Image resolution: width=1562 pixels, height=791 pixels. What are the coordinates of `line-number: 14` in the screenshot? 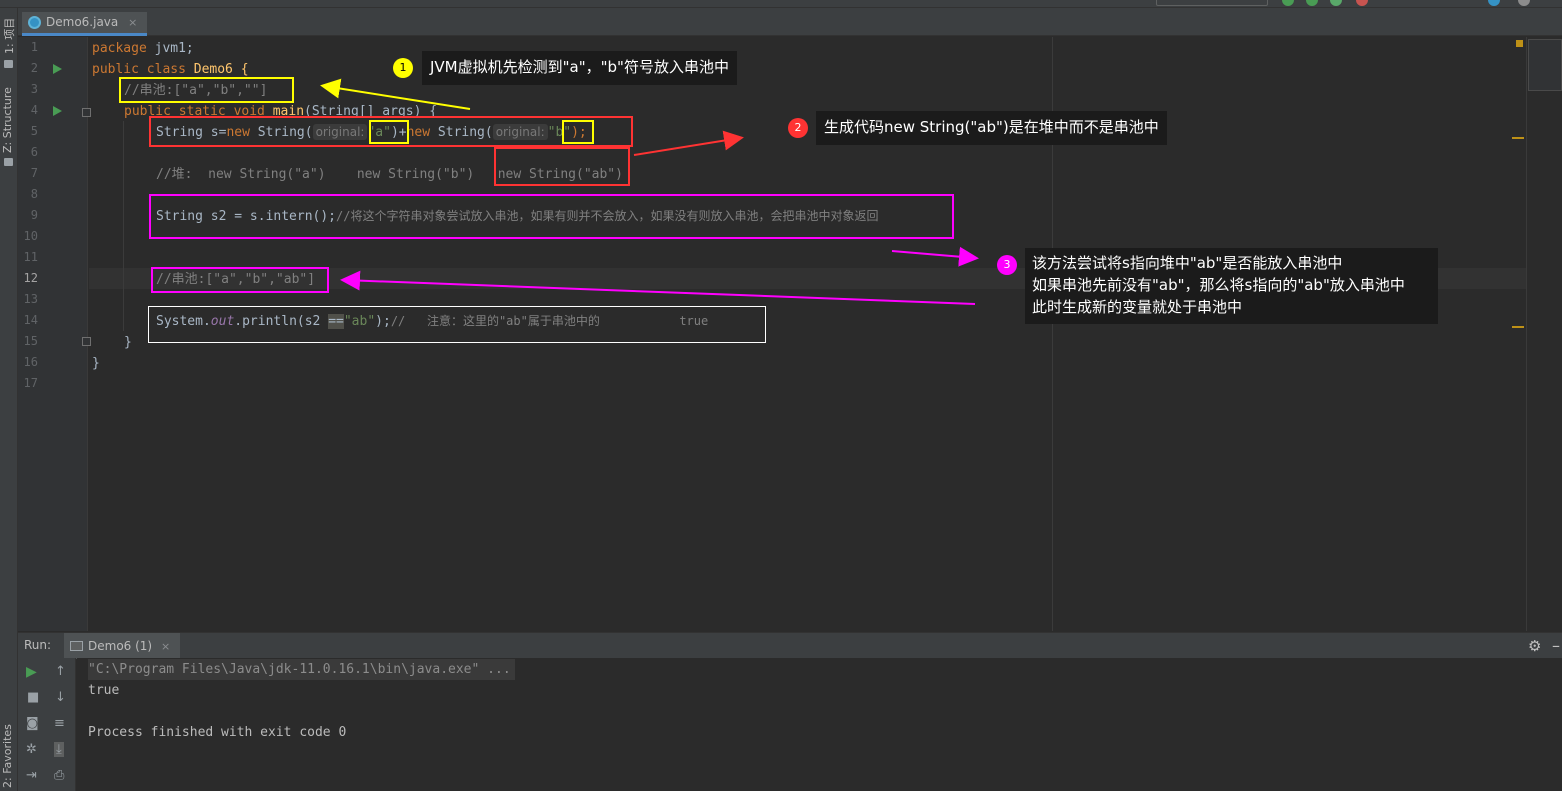 It's located at (30, 320).